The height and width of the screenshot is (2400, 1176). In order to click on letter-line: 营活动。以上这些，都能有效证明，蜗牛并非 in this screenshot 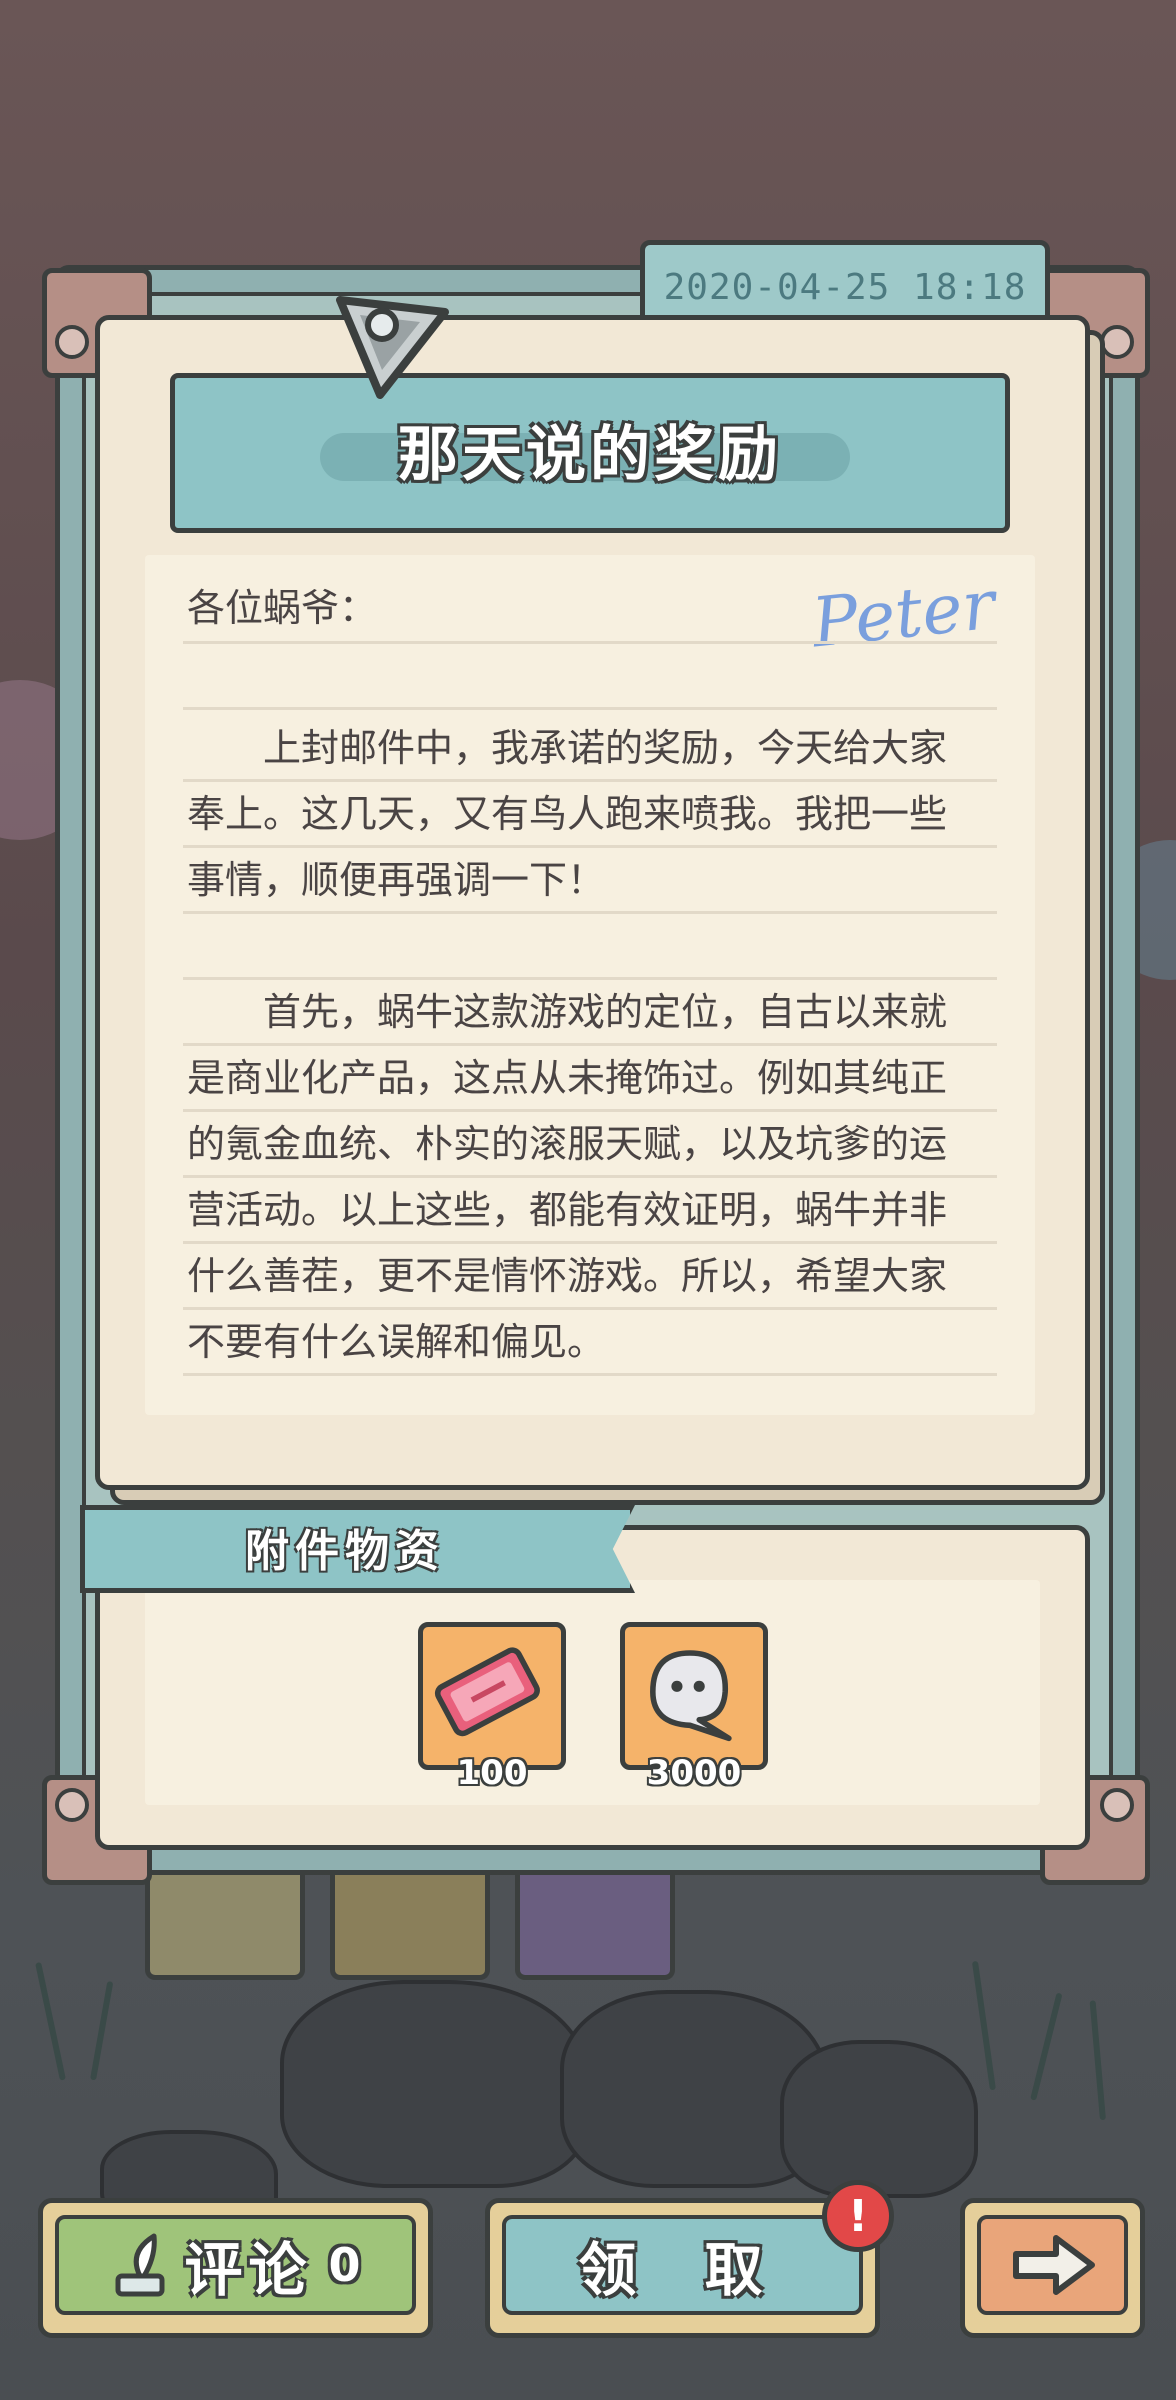, I will do `click(567, 1210)`.